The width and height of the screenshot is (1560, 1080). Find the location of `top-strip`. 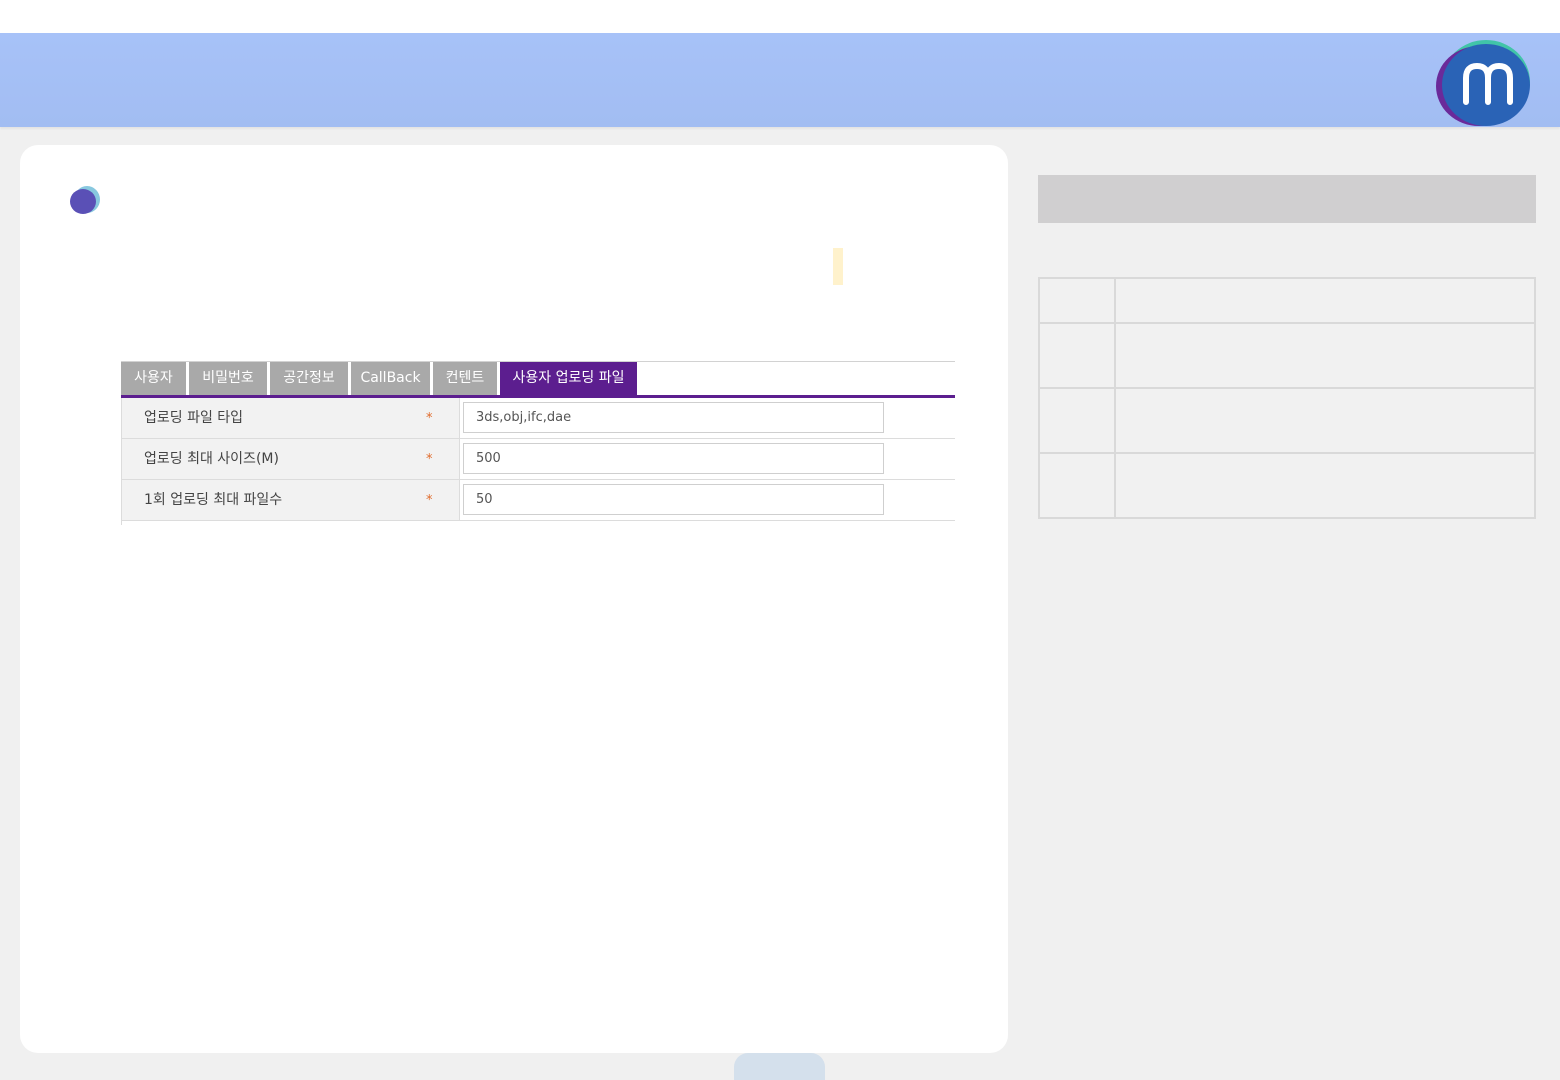

top-strip is located at coordinates (780, 16).